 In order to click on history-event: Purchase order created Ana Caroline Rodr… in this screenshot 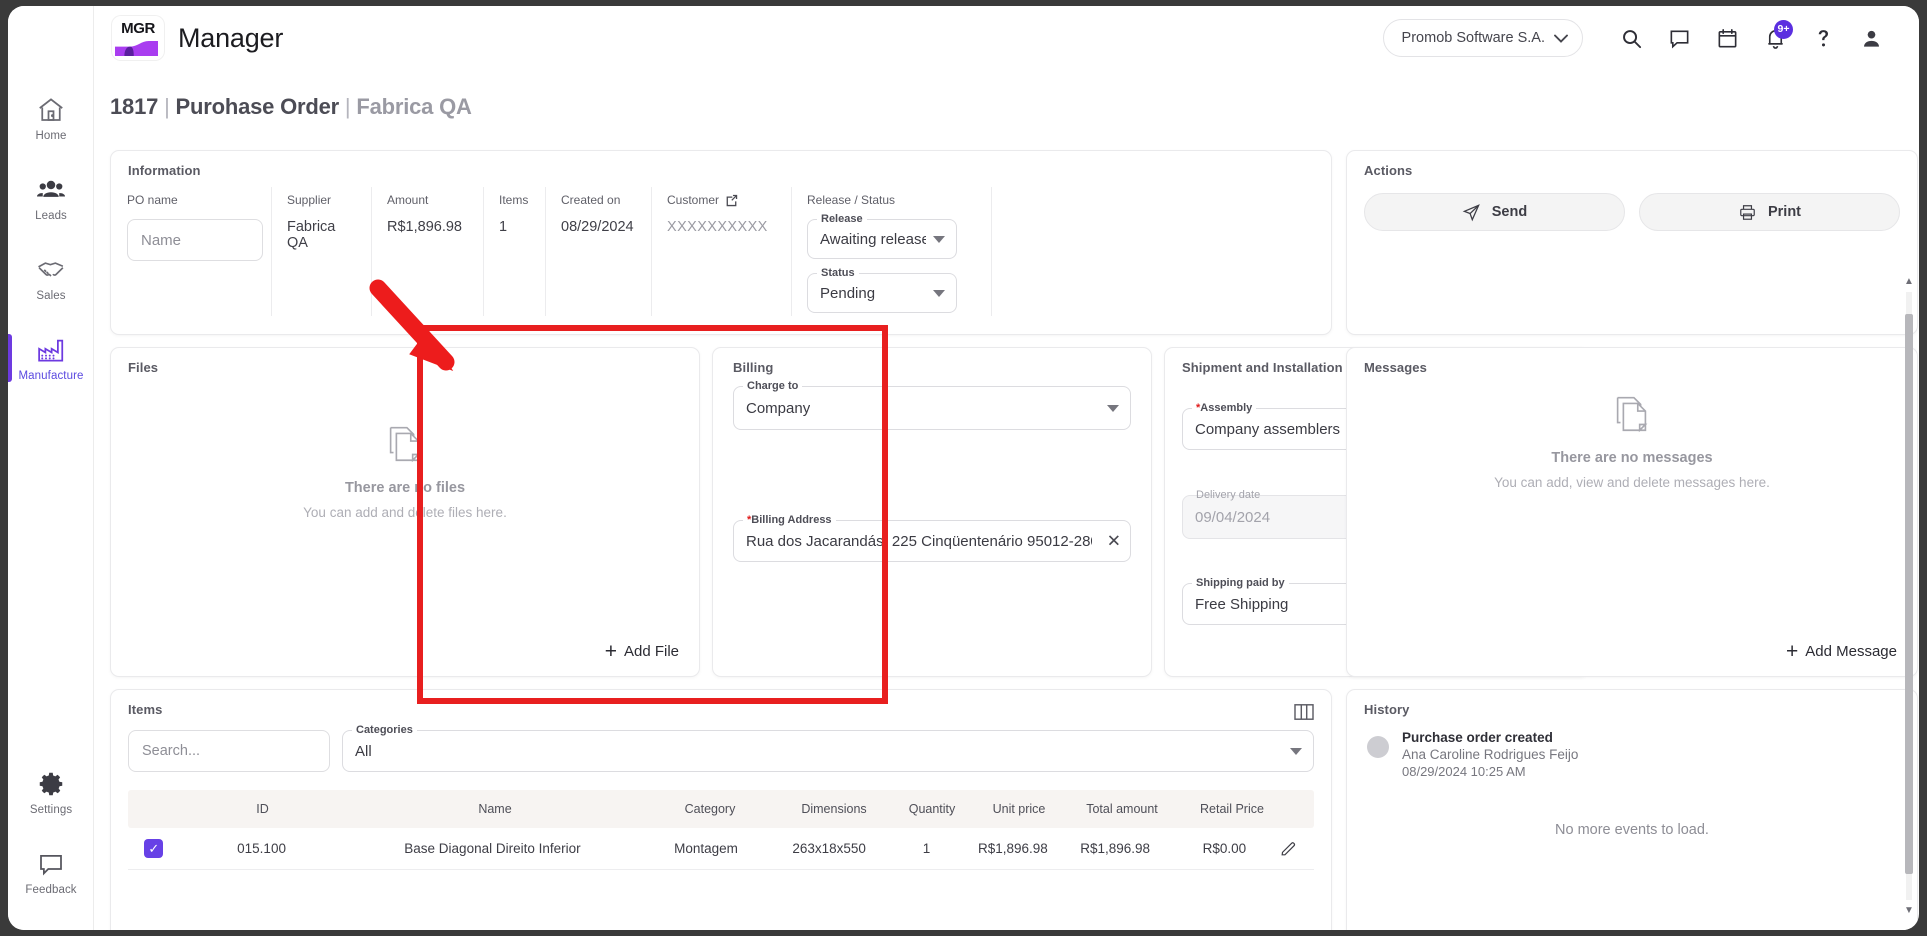, I will do `click(1472, 754)`.